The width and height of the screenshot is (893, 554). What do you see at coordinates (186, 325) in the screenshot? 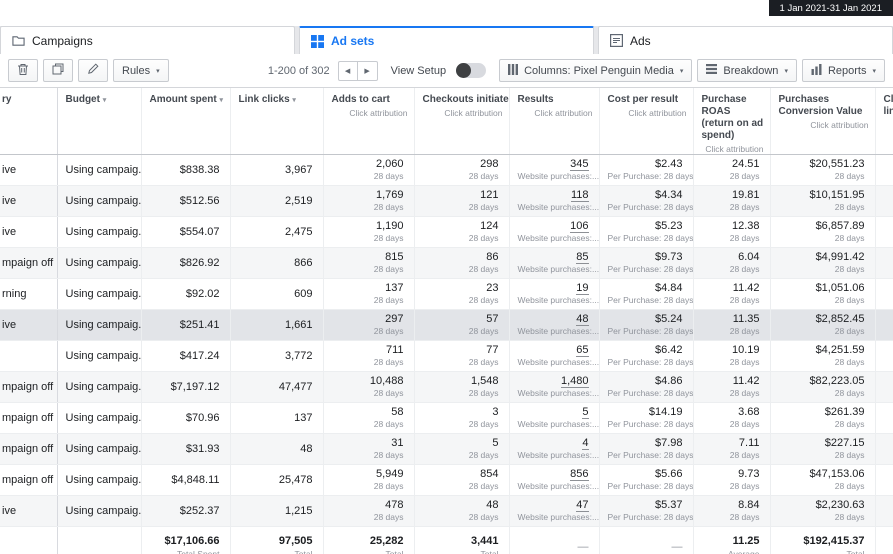
I see `cell-amount-spent: $251.41` at bounding box center [186, 325].